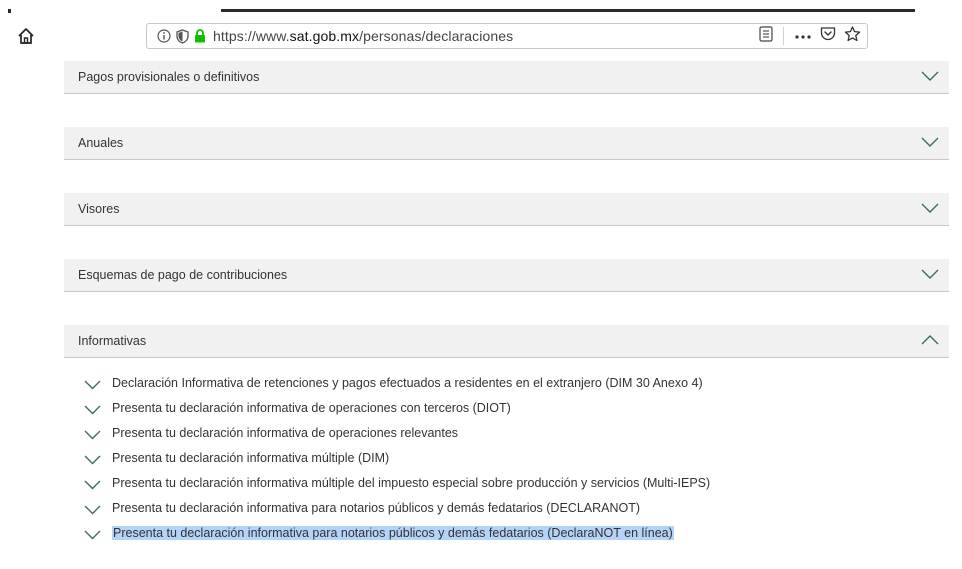  I want to click on accordion-label: Informativas, so click(112, 341).